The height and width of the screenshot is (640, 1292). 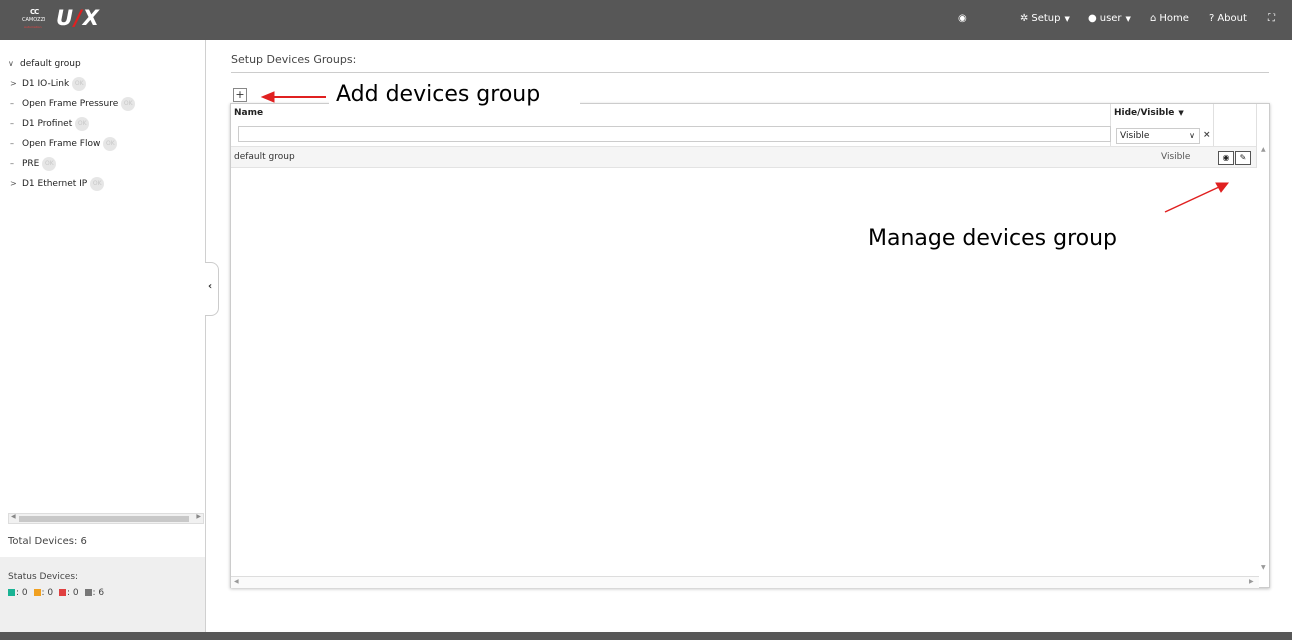 I want to click on scroll-up-icon: ▲, so click(x=1263, y=149).